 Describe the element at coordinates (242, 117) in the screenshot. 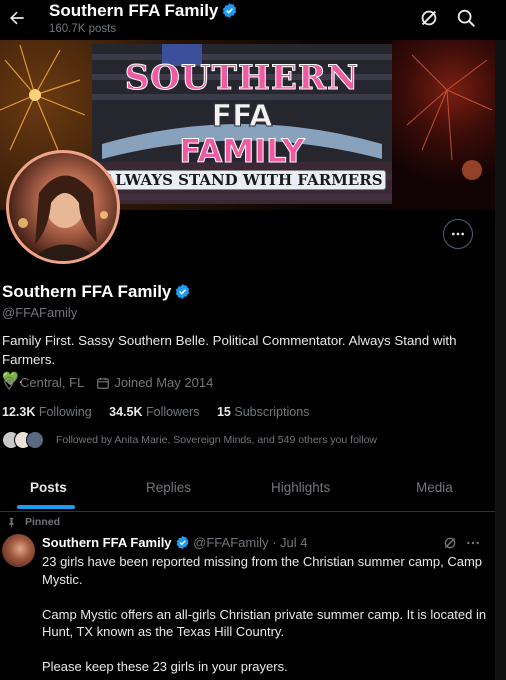

I see `banner-title-line2: FFA` at that location.